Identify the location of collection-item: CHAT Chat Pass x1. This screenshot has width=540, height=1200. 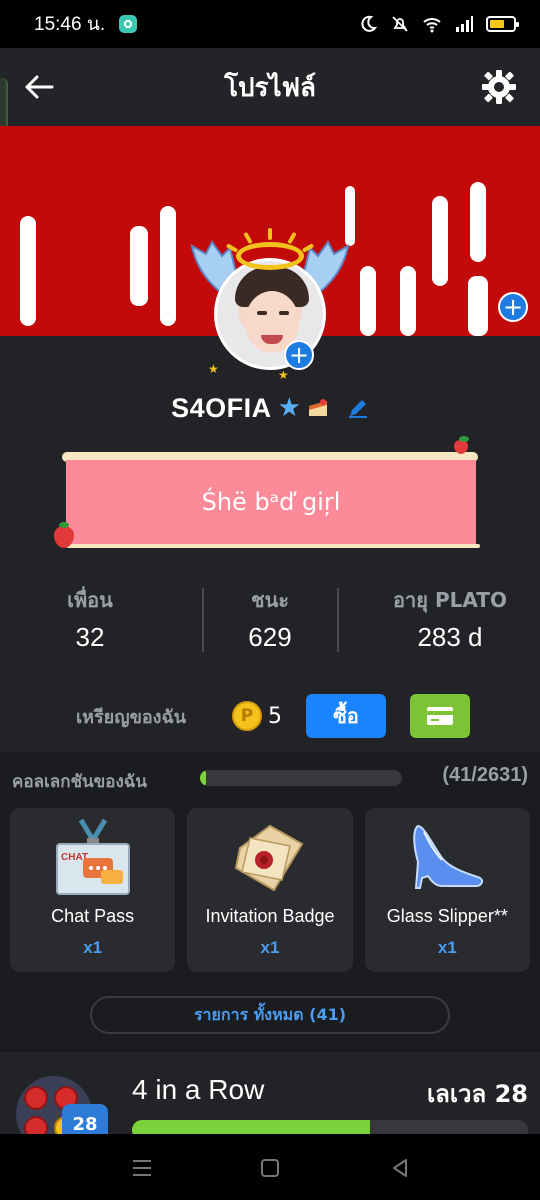
(93, 890).